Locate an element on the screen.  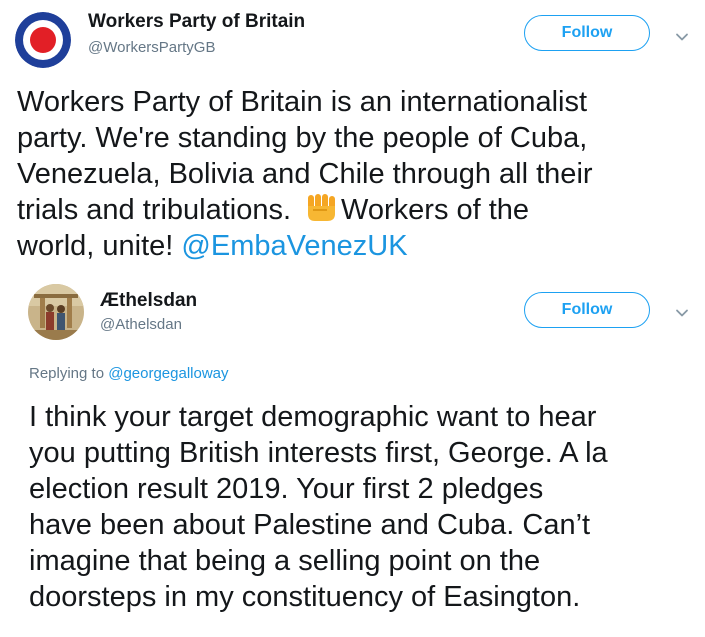
roundel-icon is located at coordinates (43, 40).